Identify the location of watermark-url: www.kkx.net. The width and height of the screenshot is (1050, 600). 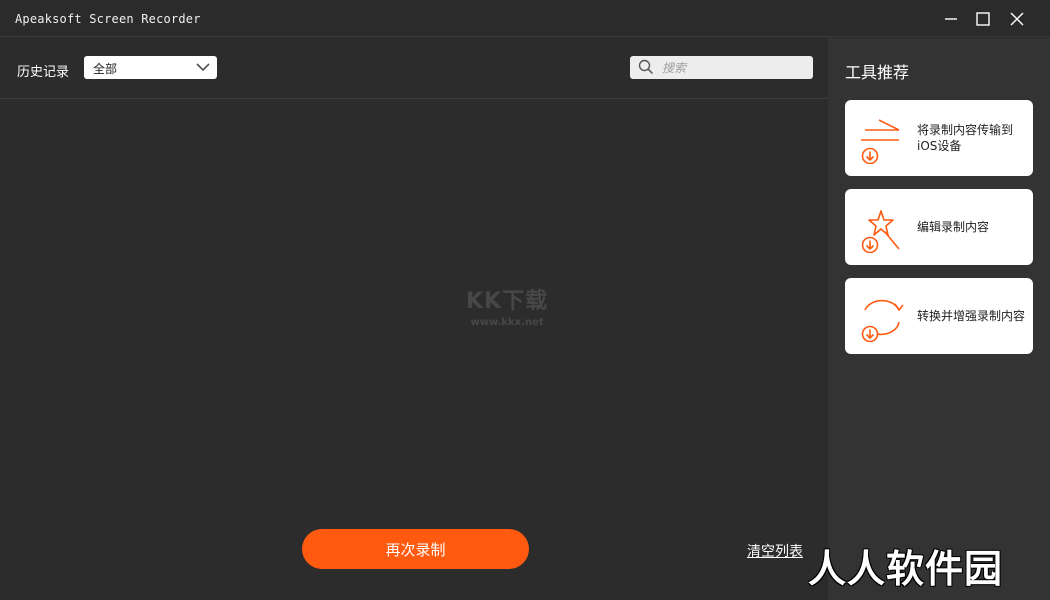
(507, 322).